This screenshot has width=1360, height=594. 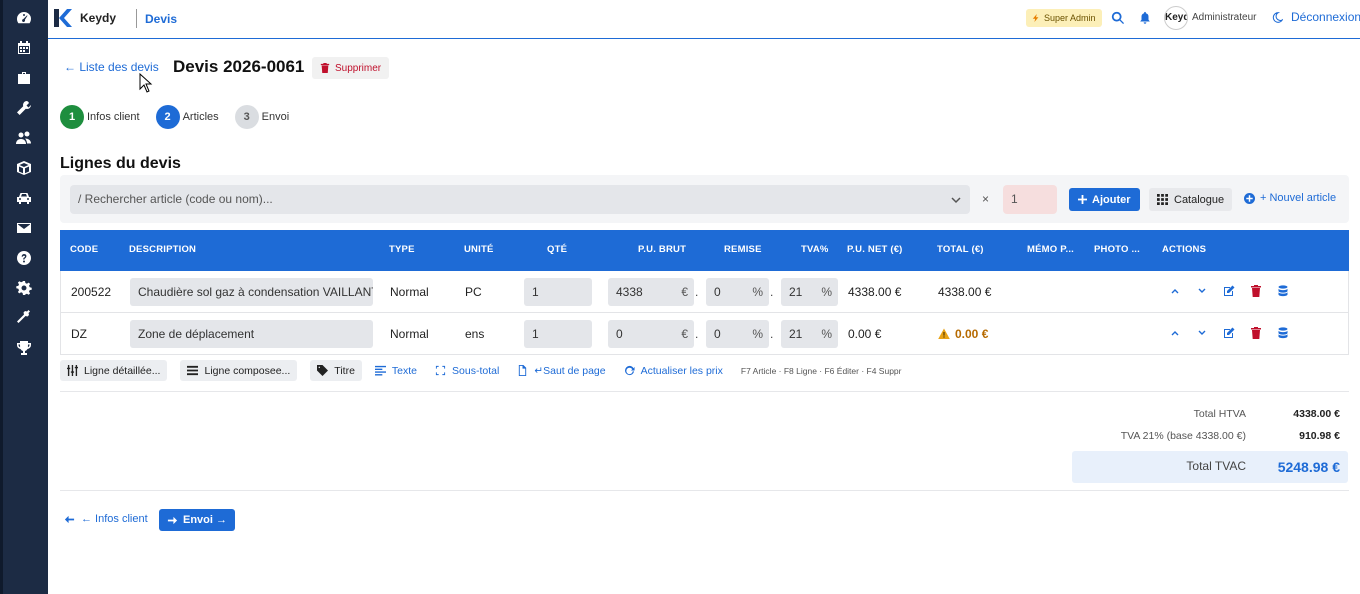 I want to click on bolt-icon, so click(x=1035, y=18).